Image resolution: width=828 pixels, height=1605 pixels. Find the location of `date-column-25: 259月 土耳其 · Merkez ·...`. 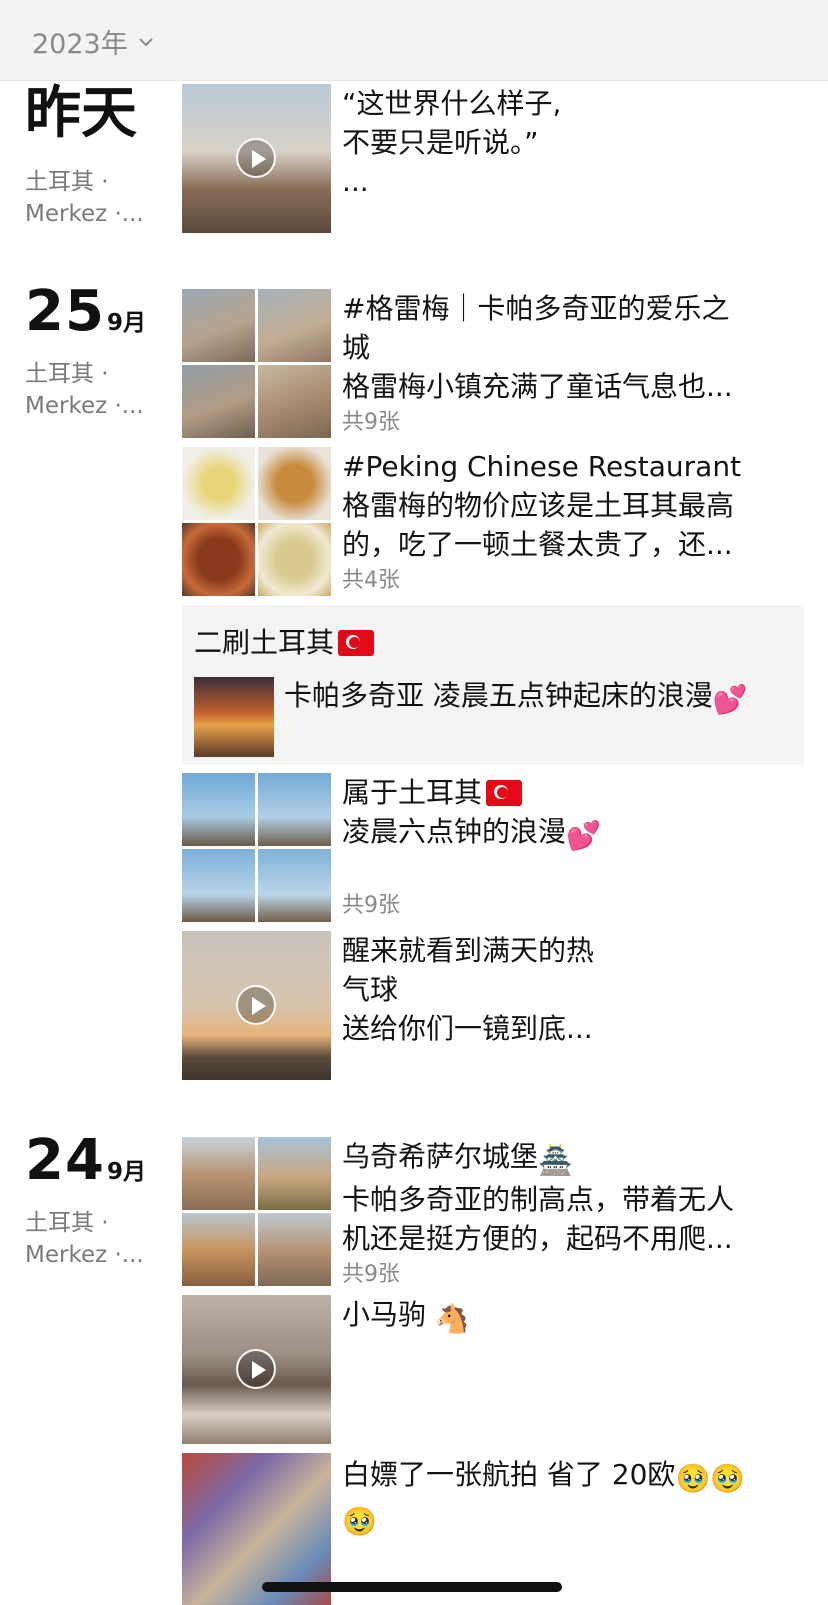

date-column-25: 259月 土耳其 · Merkez ·... is located at coordinates (95, 353).